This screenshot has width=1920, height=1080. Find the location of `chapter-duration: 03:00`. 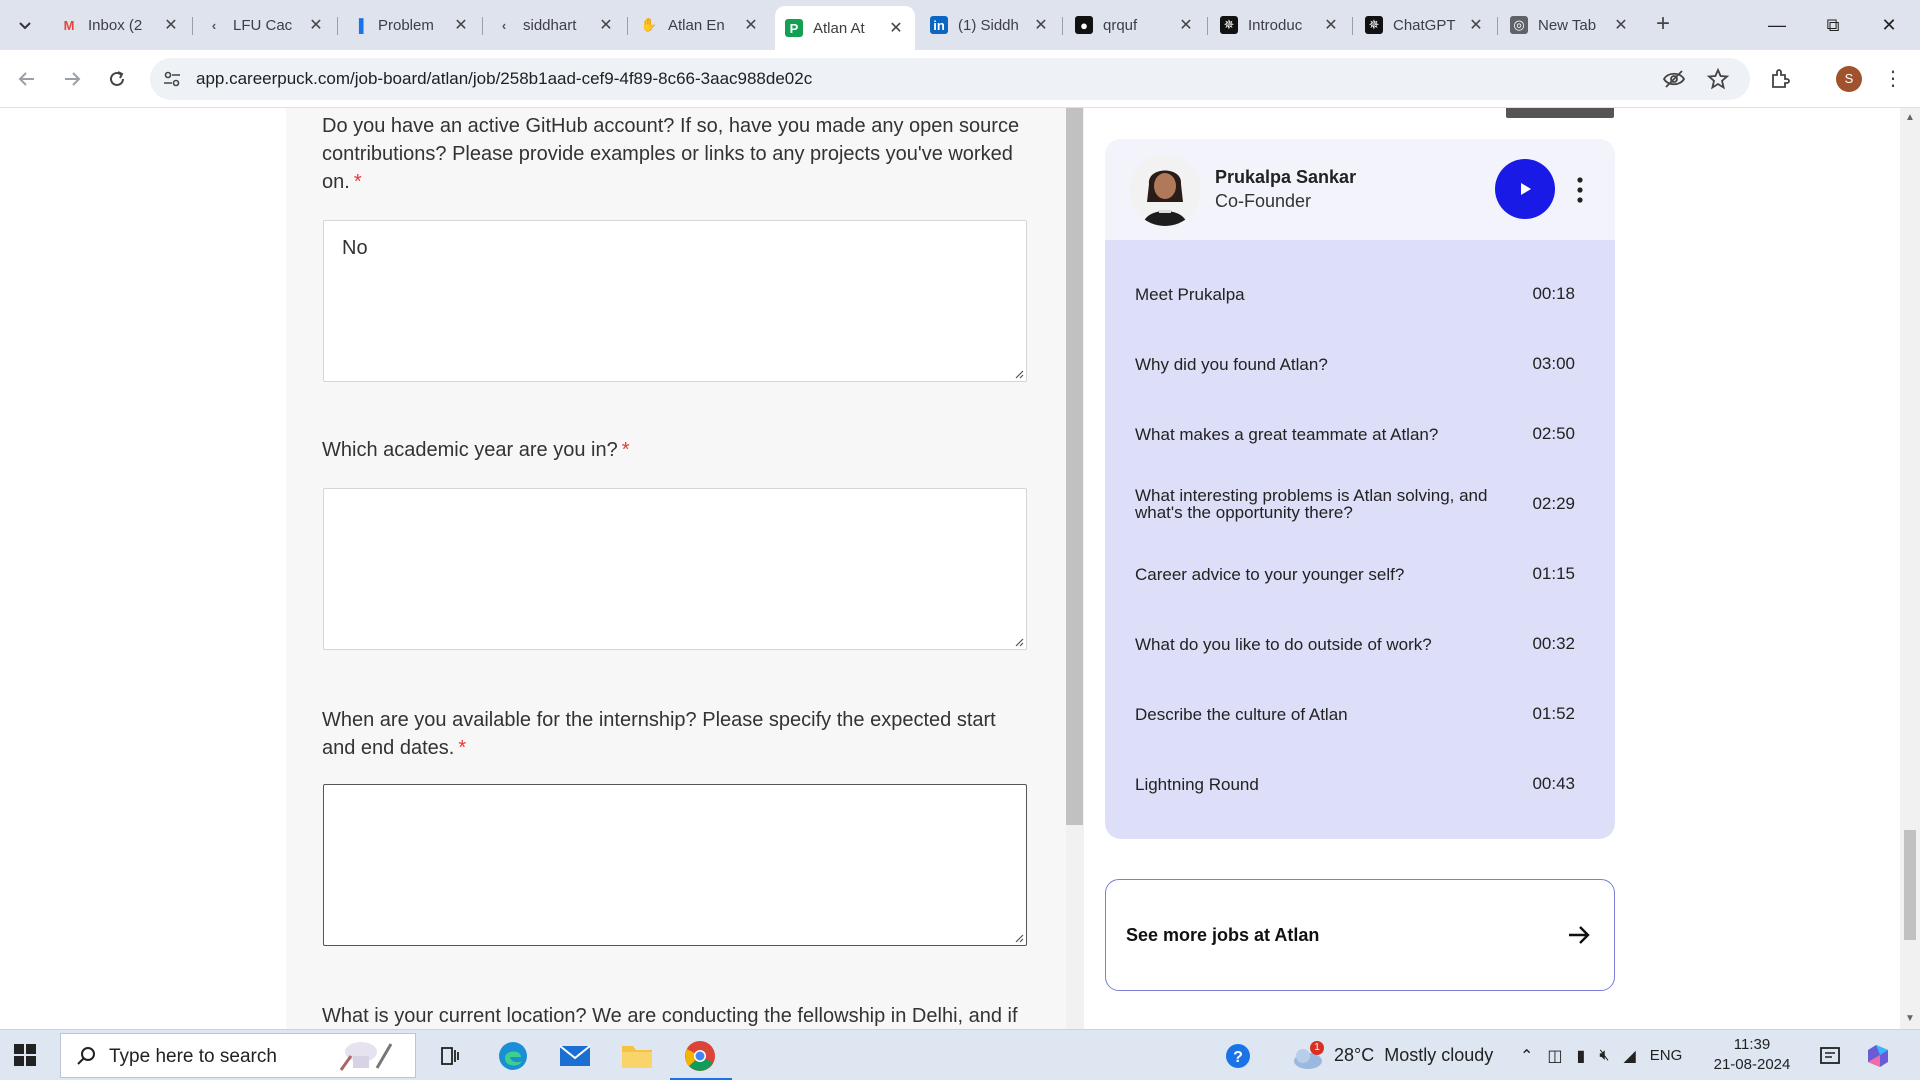

chapter-duration: 03:00 is located at coordinates (1553, 363).